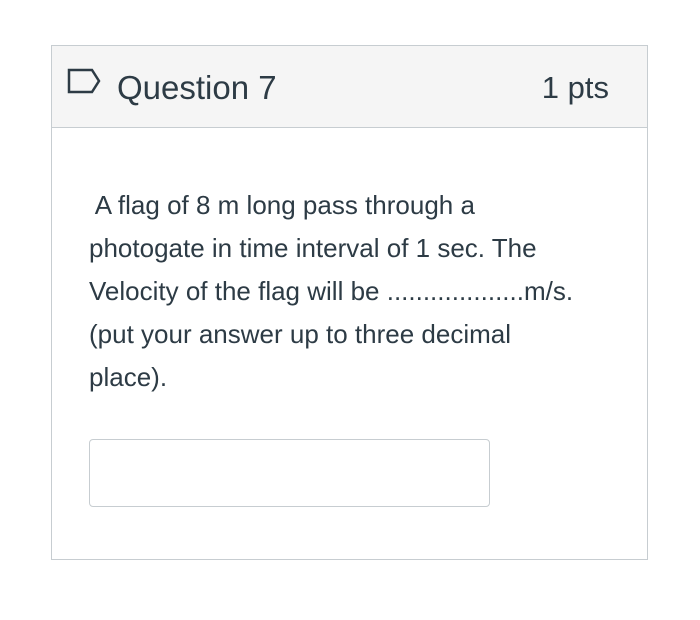 The height and width of the screenshot is (620, 700). I want to click on question-text-line: A flag of 8 m long pass through a, so click(282, 205).